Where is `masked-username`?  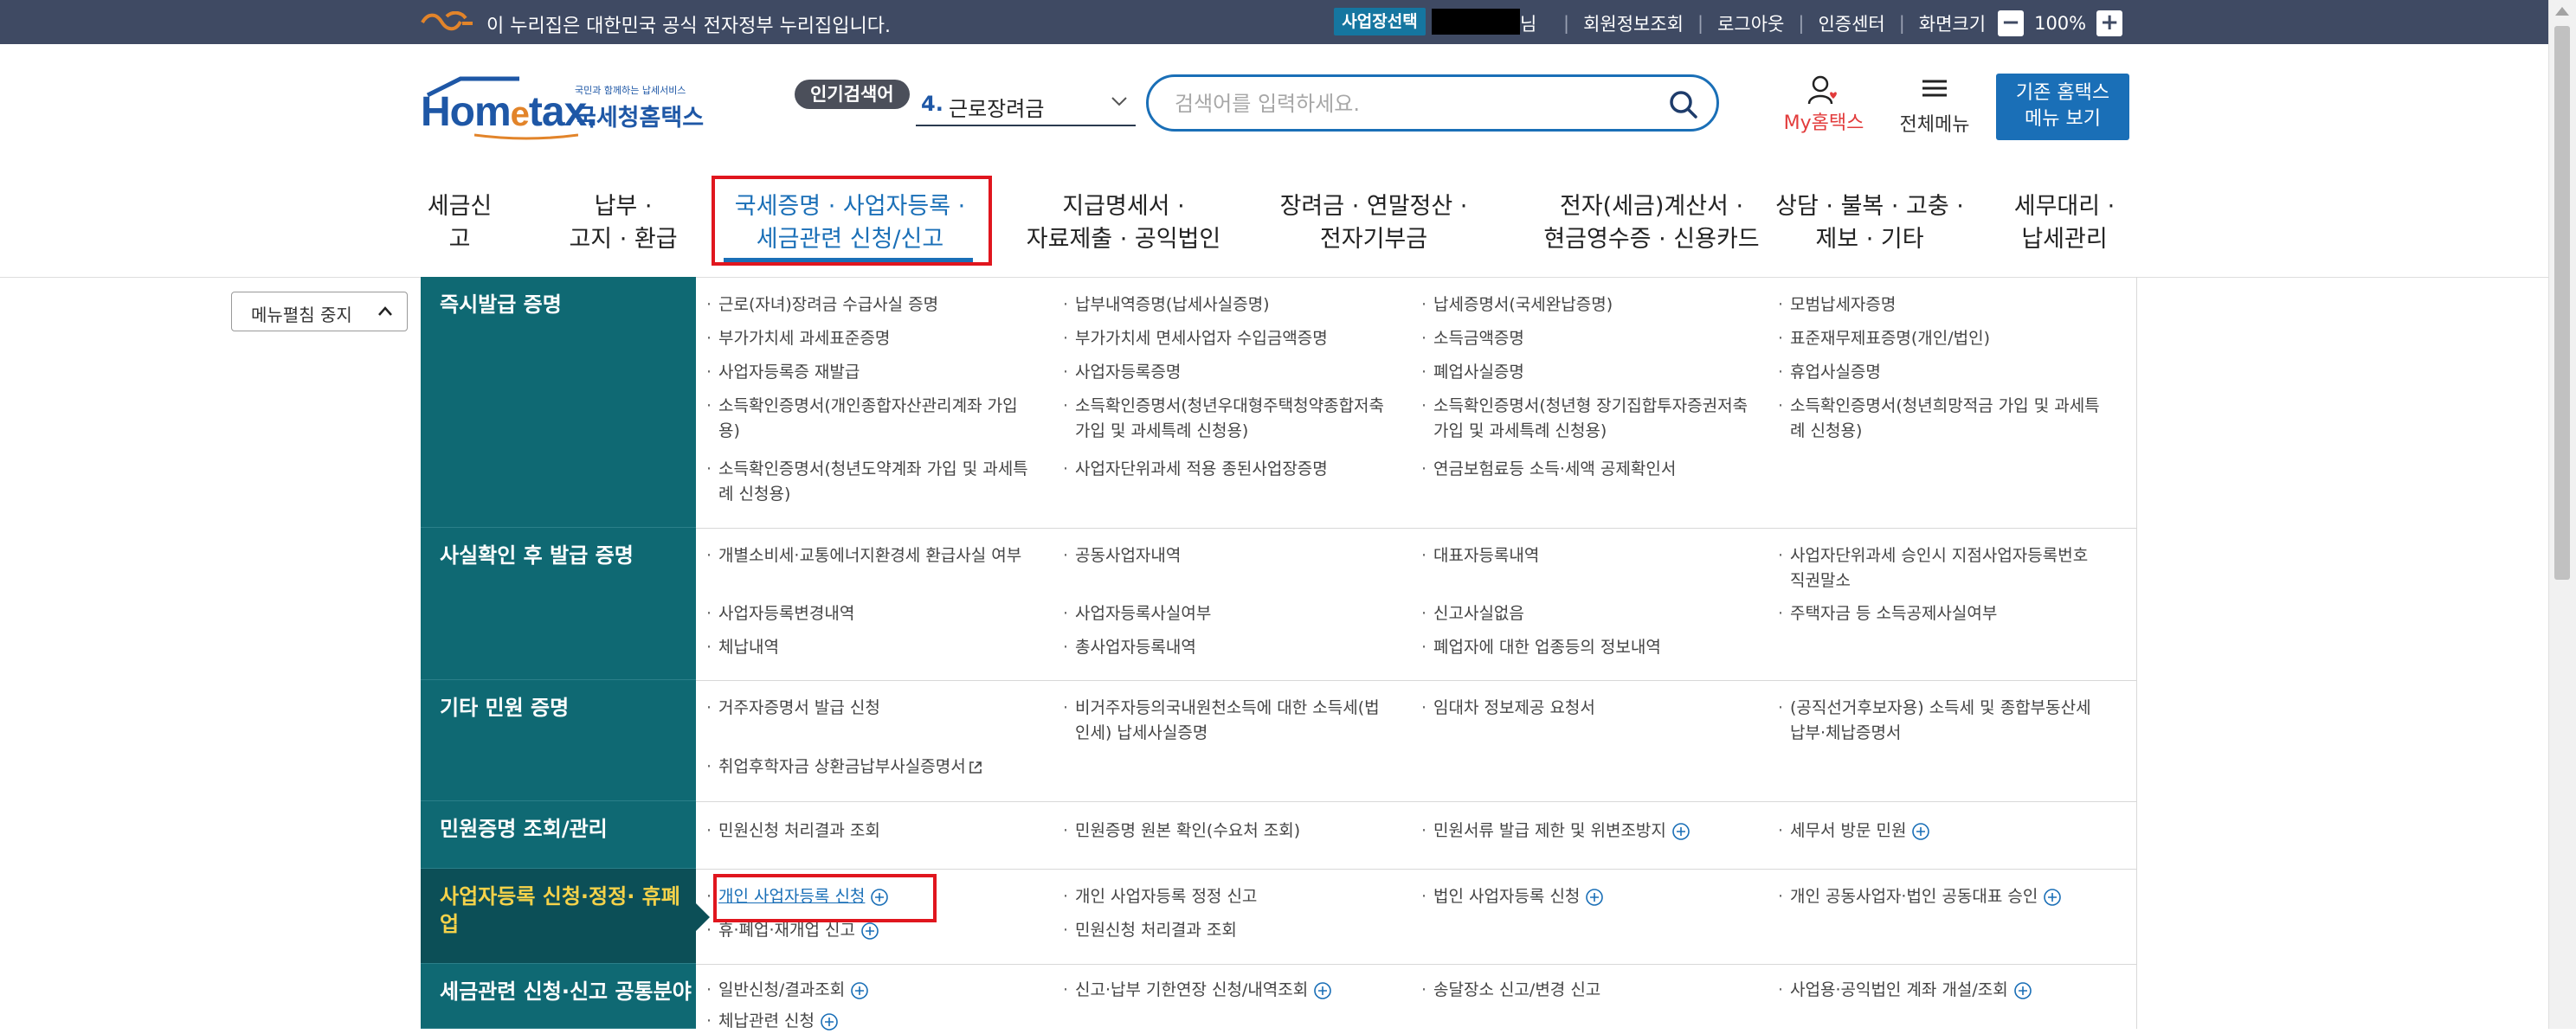 masked-username is located at coordinates (1476, 22).